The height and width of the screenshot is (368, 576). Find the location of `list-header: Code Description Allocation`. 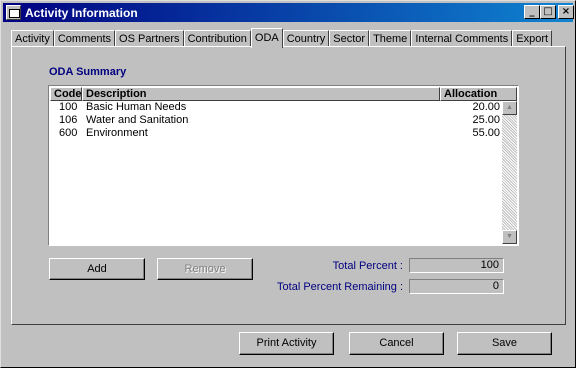

list-header: Code Description Allocation is located at coordinates (283, 94).